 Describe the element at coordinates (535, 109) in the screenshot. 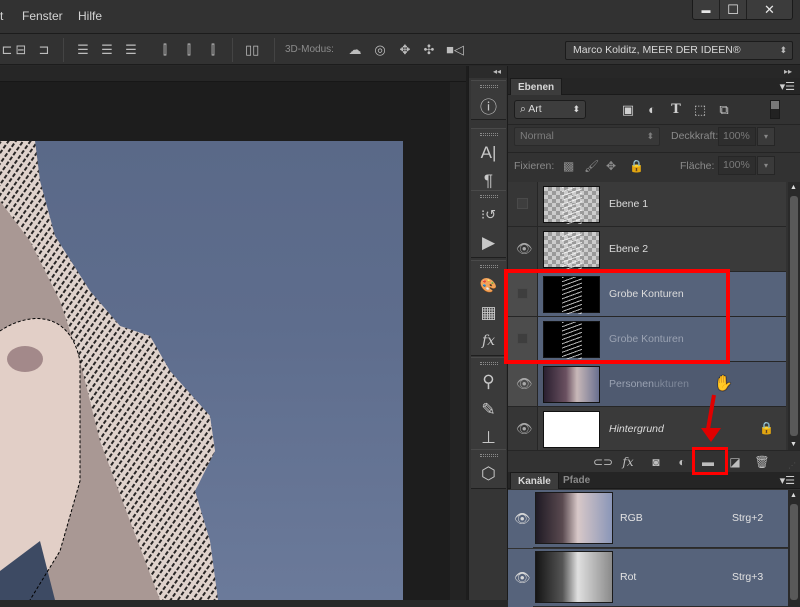

I see `filter-type-value: Art` at that location.